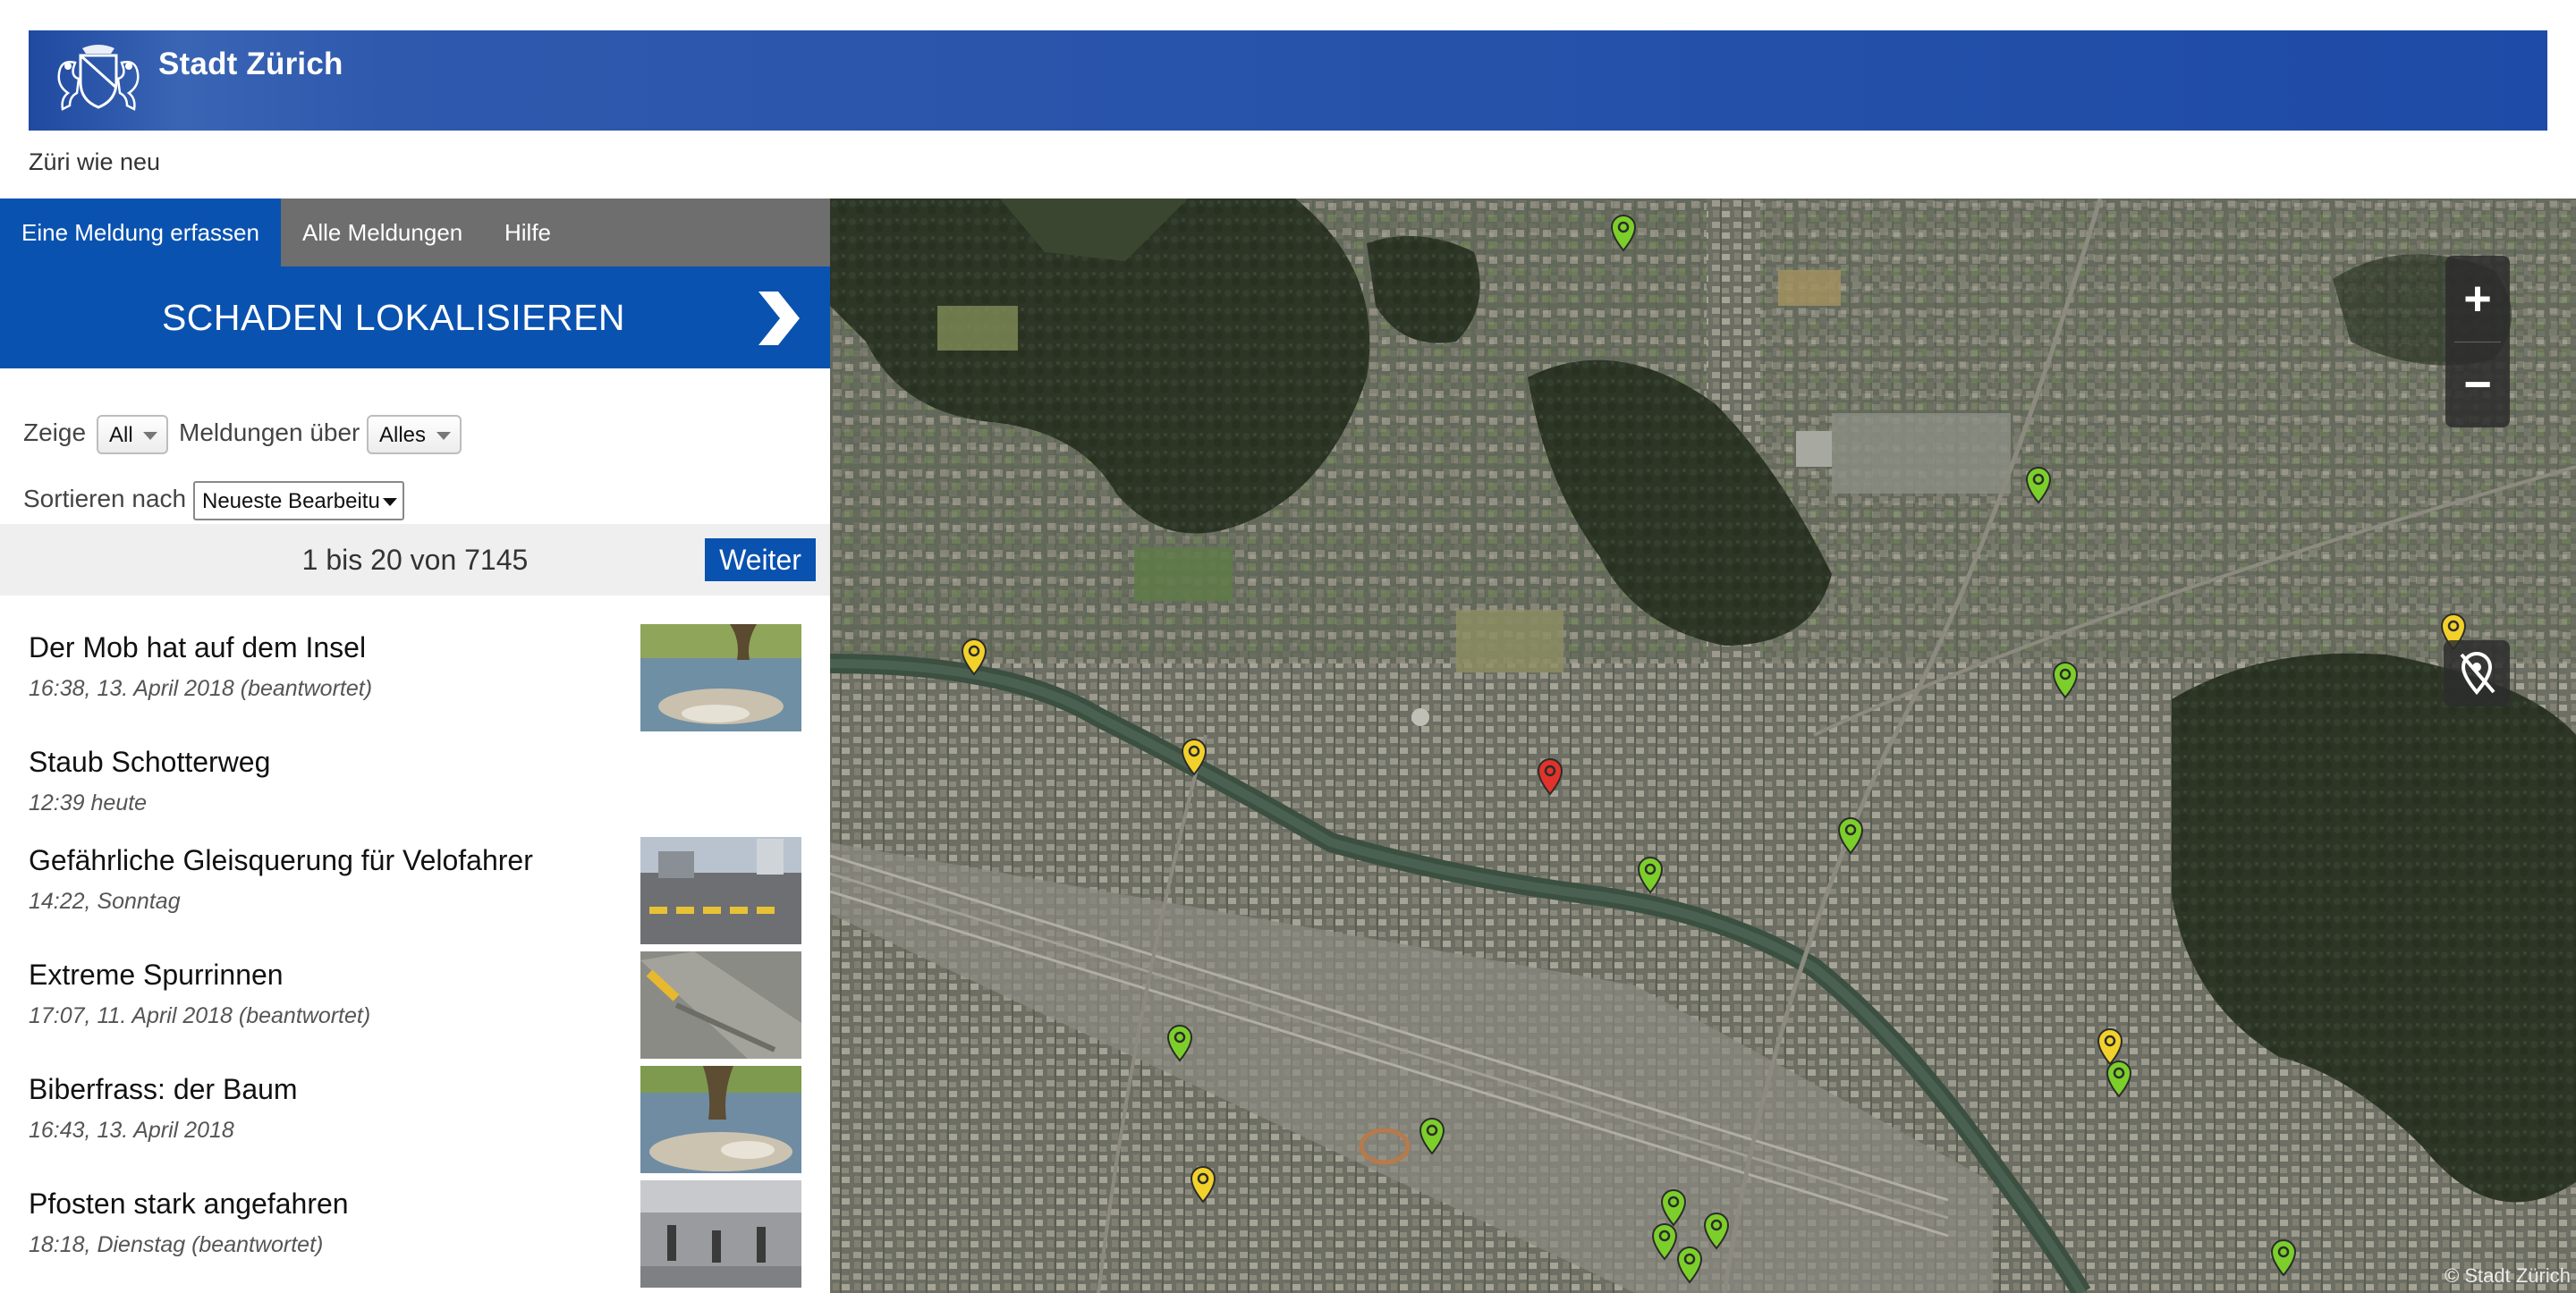 The width and height of the screenshot is (2576, 1293). I want to click on report-meta: 18:18, Dienstag (beantwortet), so click(176, 1245).